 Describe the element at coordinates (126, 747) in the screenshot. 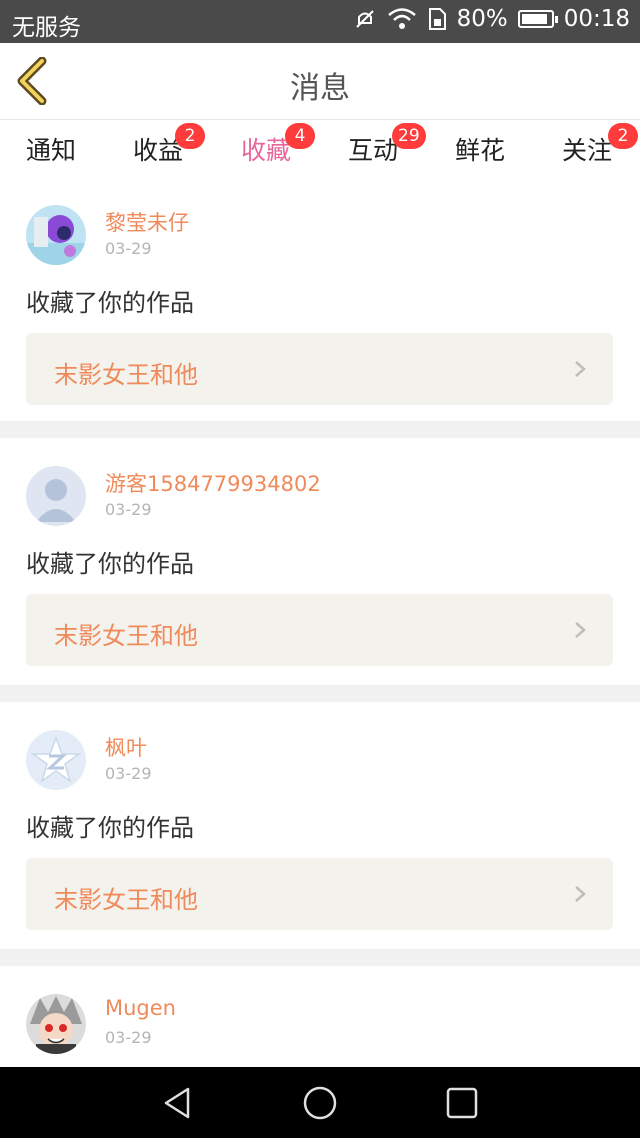

I see `username: 枫叶` at that location.